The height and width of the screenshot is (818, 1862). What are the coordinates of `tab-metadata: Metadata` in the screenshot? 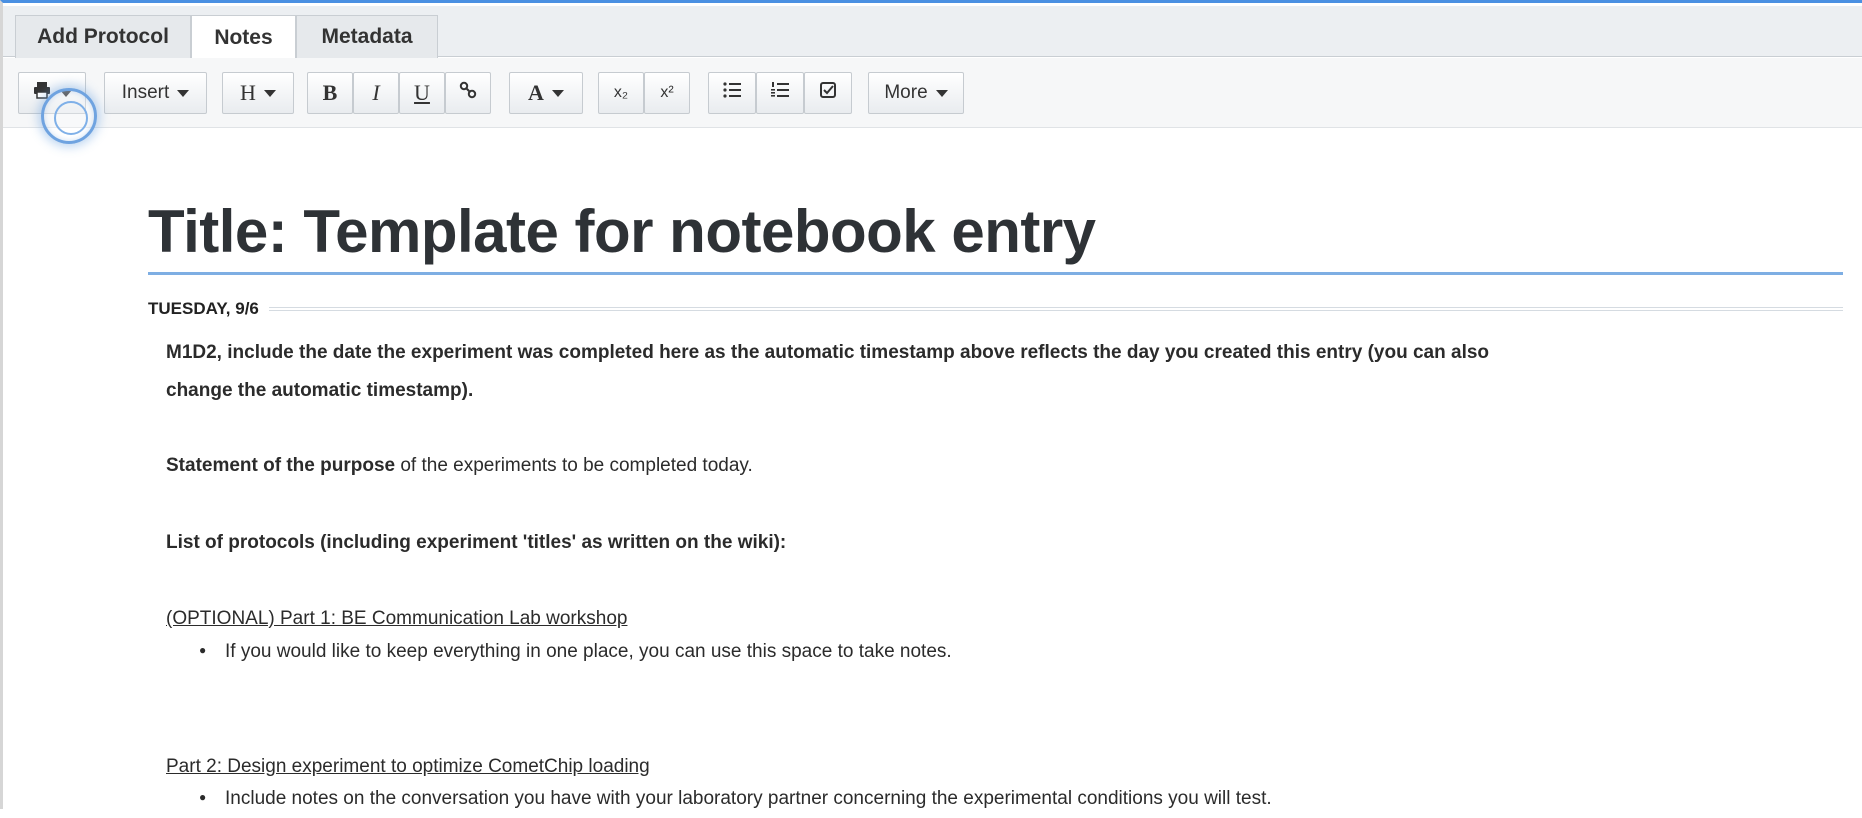 It's located at (367, 36).